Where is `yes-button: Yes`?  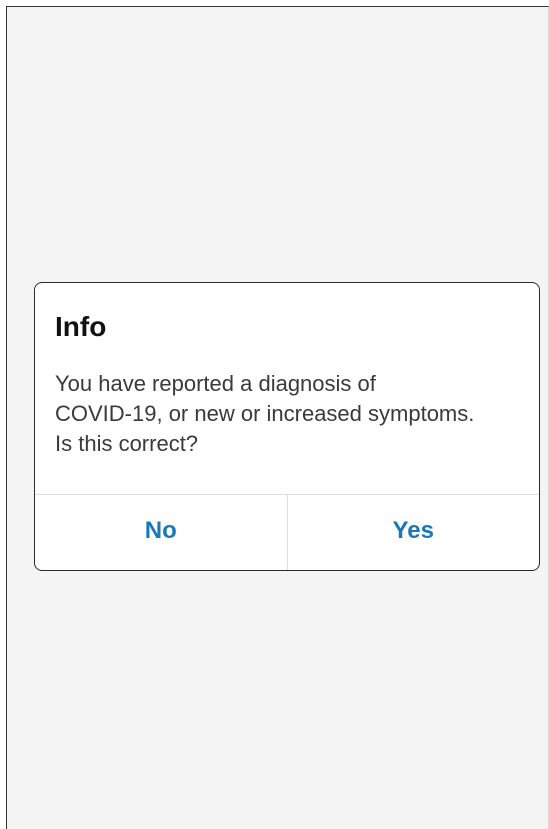
yes-button: Yes is located at coordinates (413, 532).